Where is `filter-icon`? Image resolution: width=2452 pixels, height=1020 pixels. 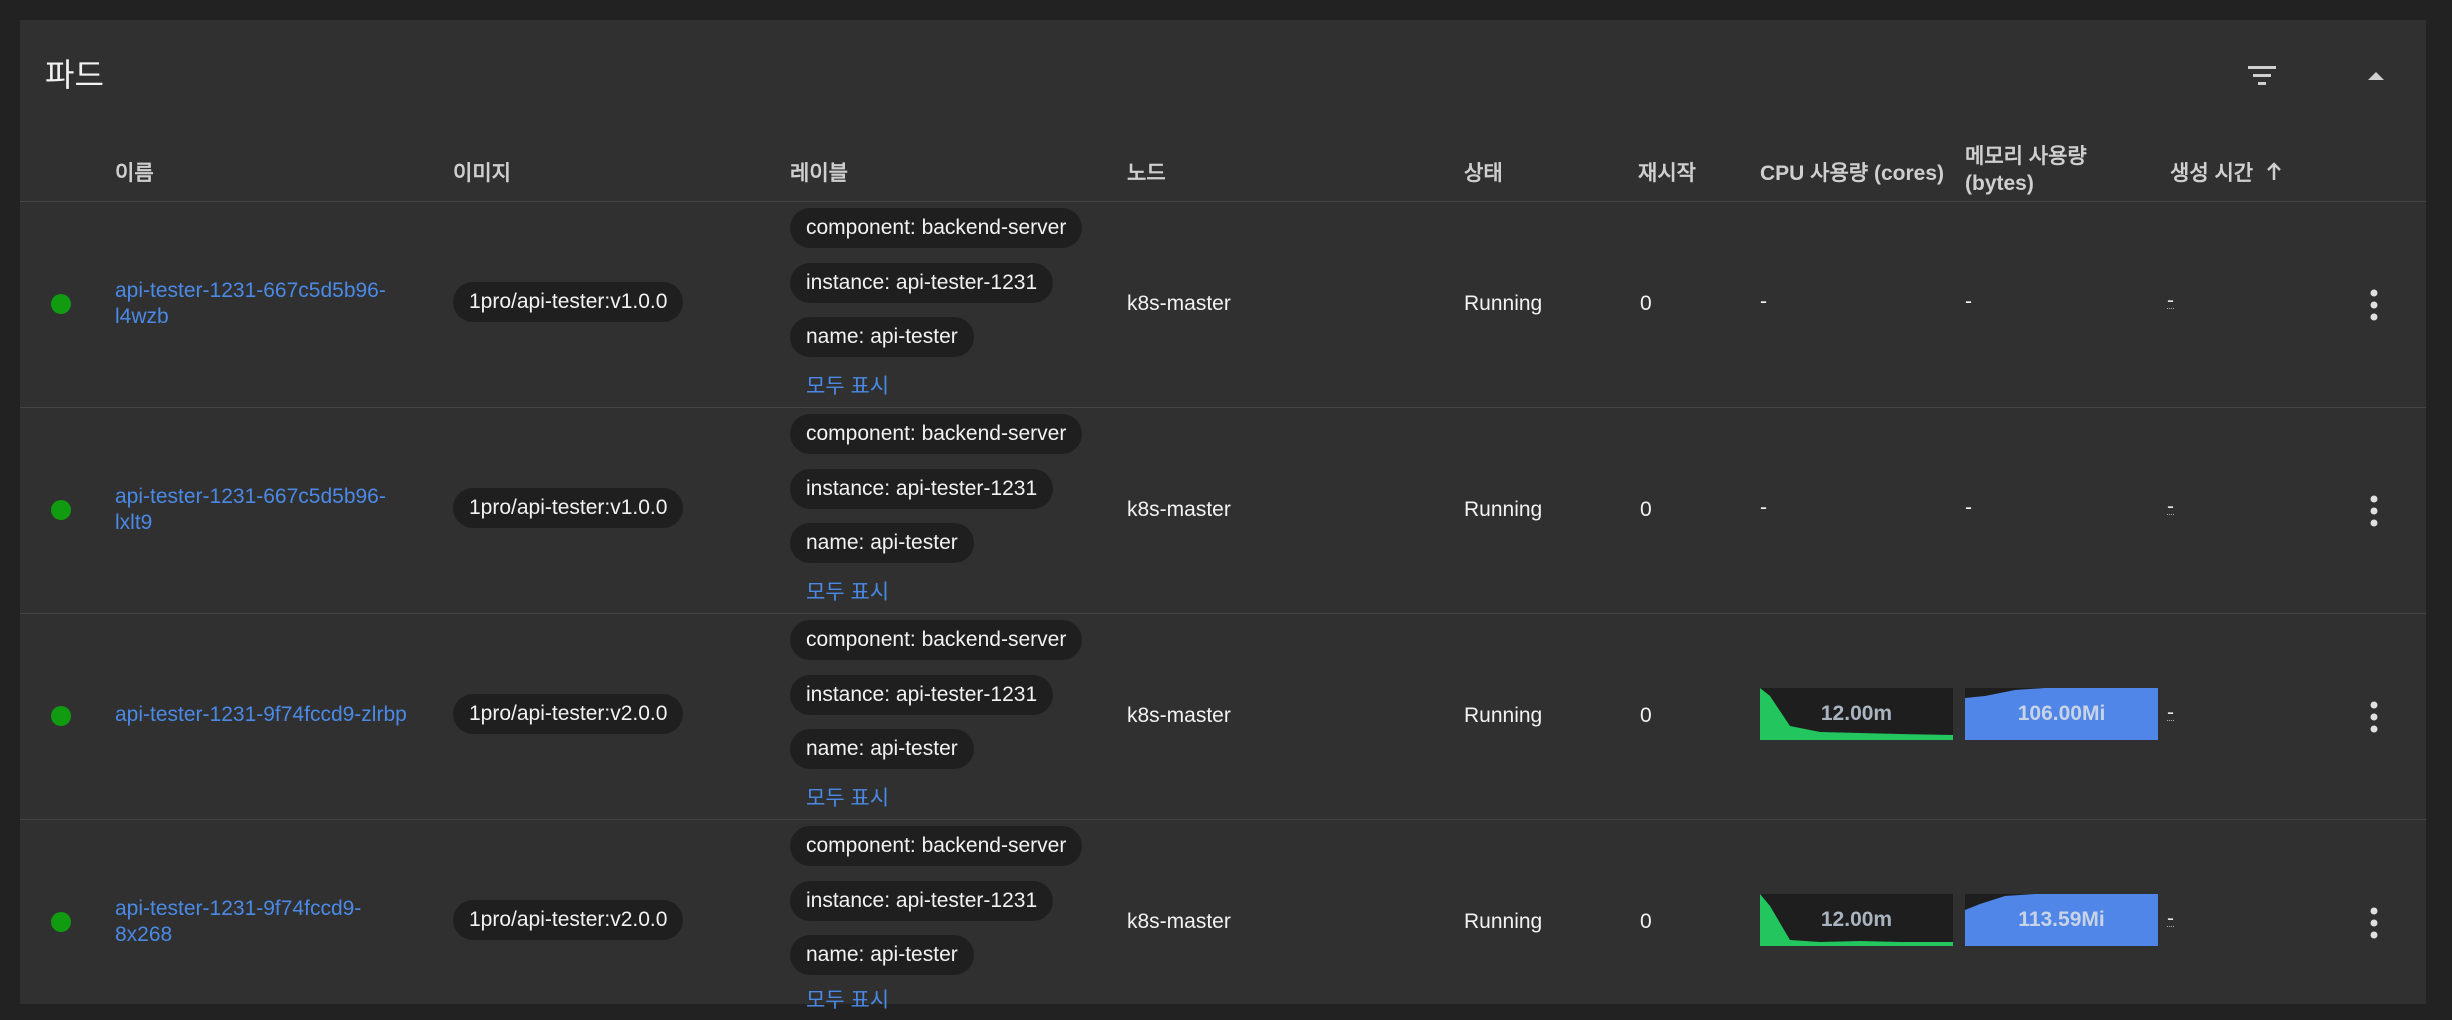
filter-icon is located at coordinates (2262, 76).